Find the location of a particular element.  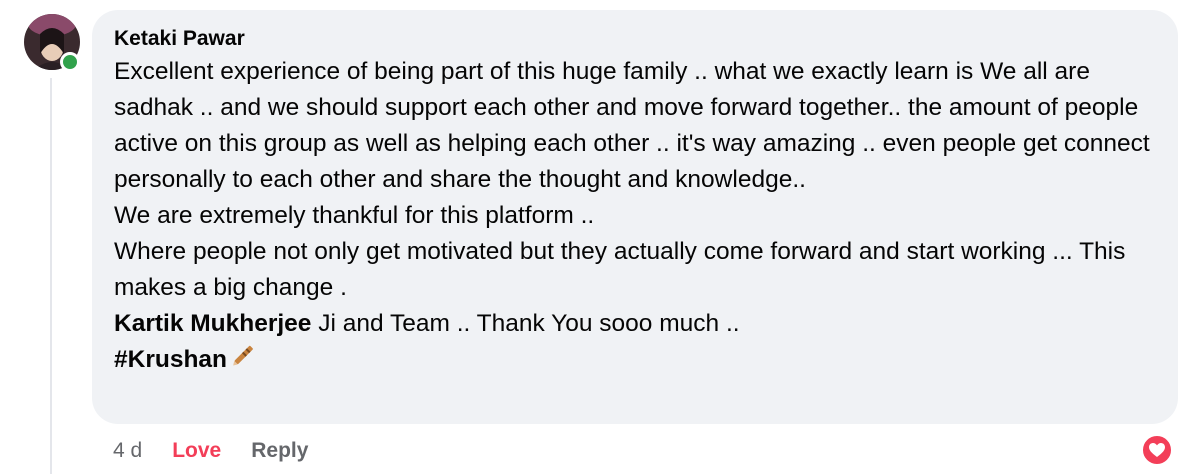

reply-button: Reply is located at coordinates (279, 451).